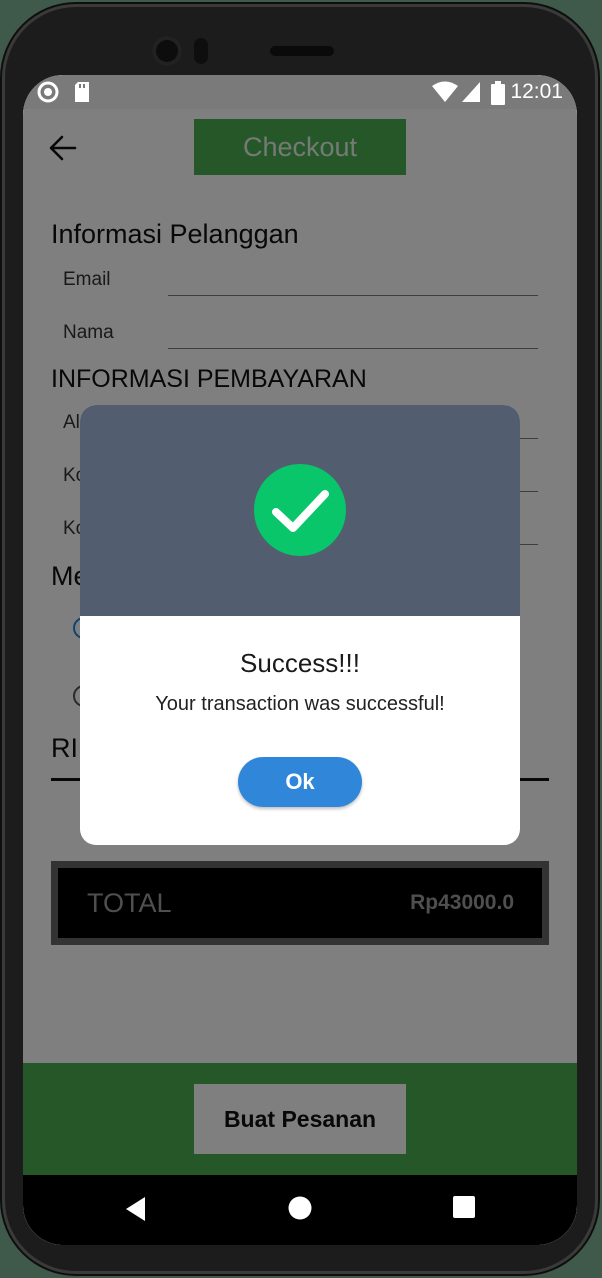  Describe the element at coordinates (300, 92) in the screenshot. I see `status-bar: 12:01` at that location.